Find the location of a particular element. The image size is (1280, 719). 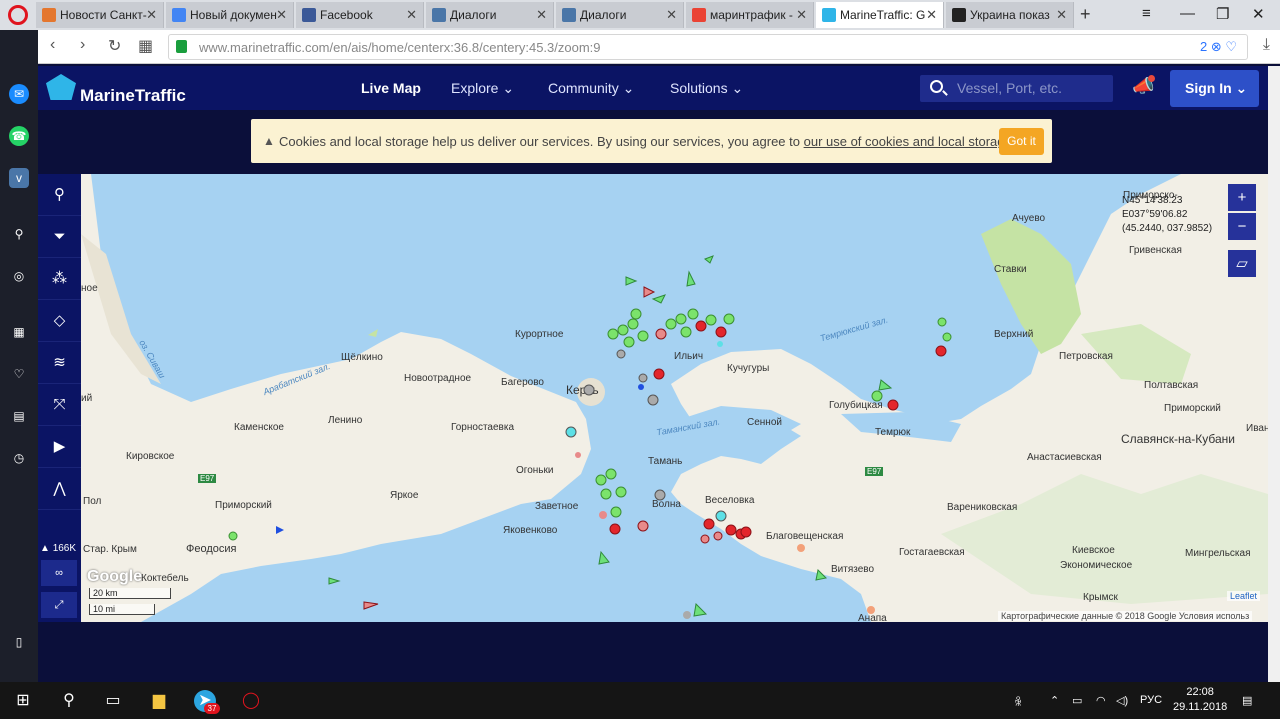

news-icon: ▤ is located at coordinates (19, 416).